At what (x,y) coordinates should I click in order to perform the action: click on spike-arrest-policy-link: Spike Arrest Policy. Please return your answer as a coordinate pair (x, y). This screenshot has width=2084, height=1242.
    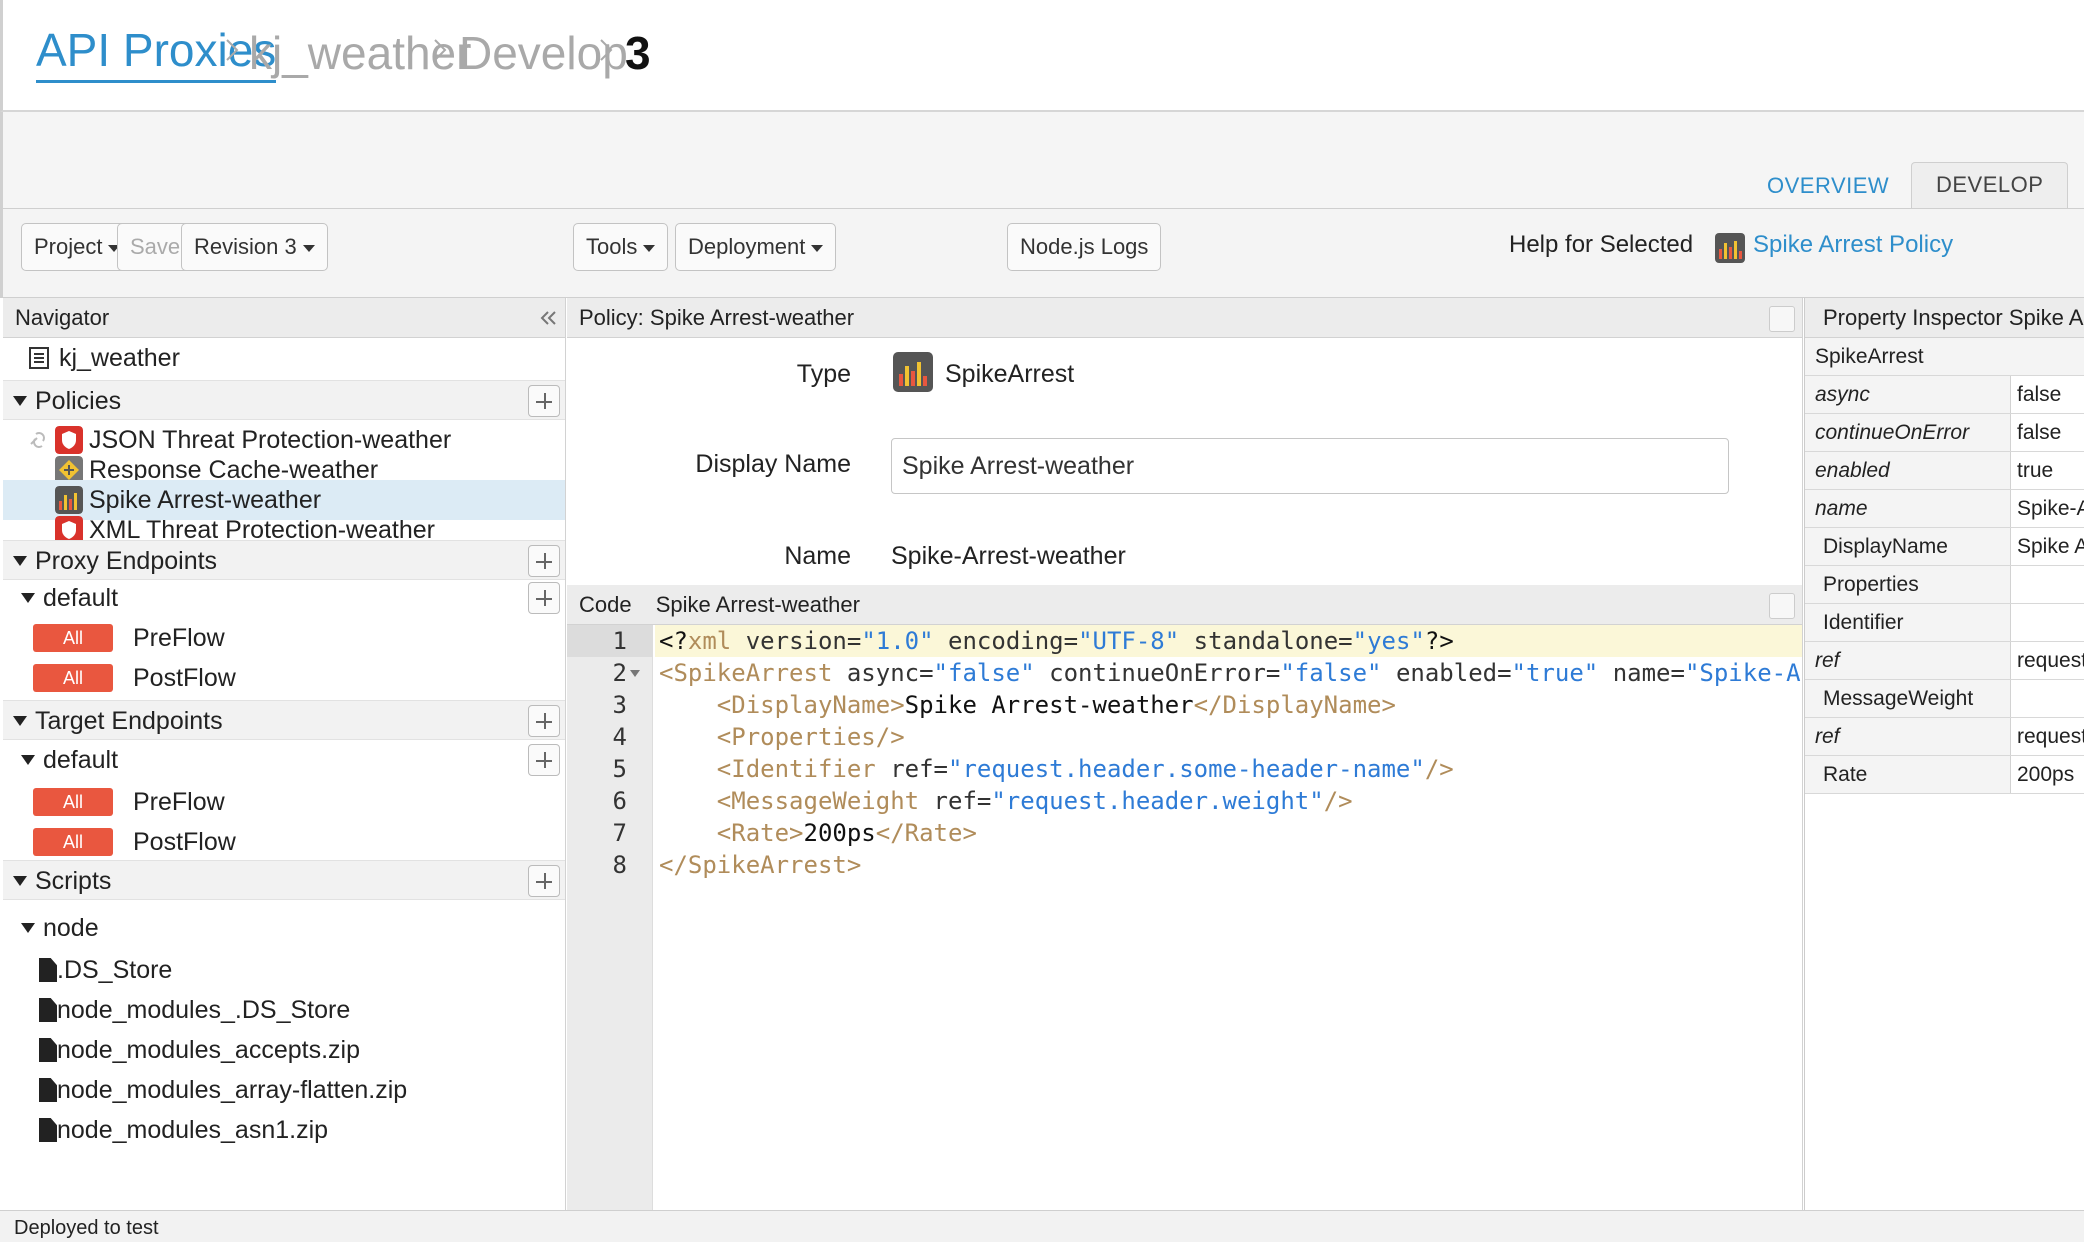
    Looking at the image, I should click on (1853, 245).